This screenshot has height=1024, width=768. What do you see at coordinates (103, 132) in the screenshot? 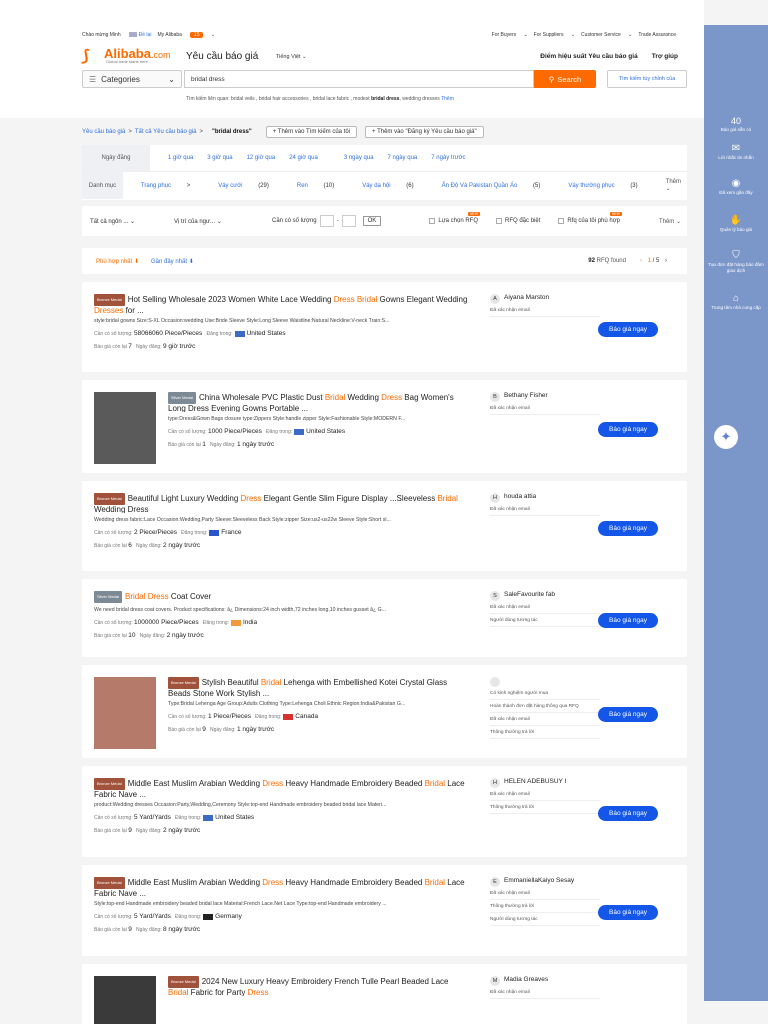
I see `breadcrumb-rfq: Yêu cầu báo giá` at bounding box center [103, 132].